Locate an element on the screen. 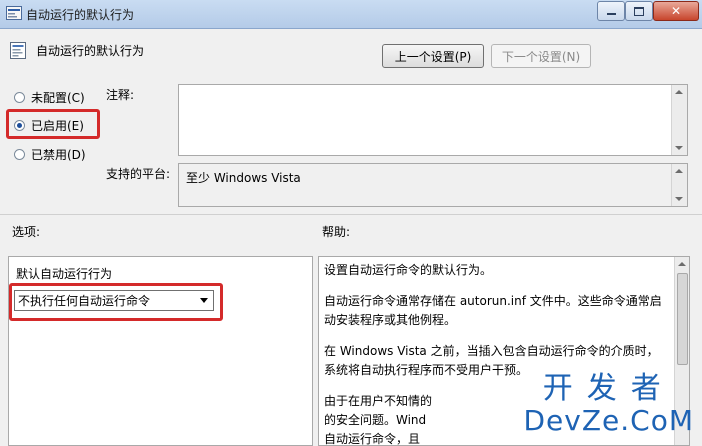 The height and width of the screenshot is (446, 702). maximize-button is located at coordinates (639, 11).